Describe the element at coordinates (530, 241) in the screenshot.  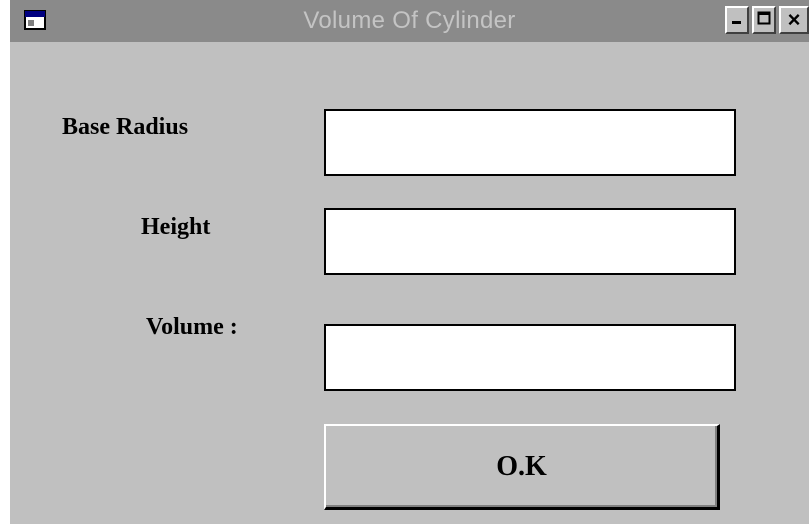
I see `height-input` at that location.